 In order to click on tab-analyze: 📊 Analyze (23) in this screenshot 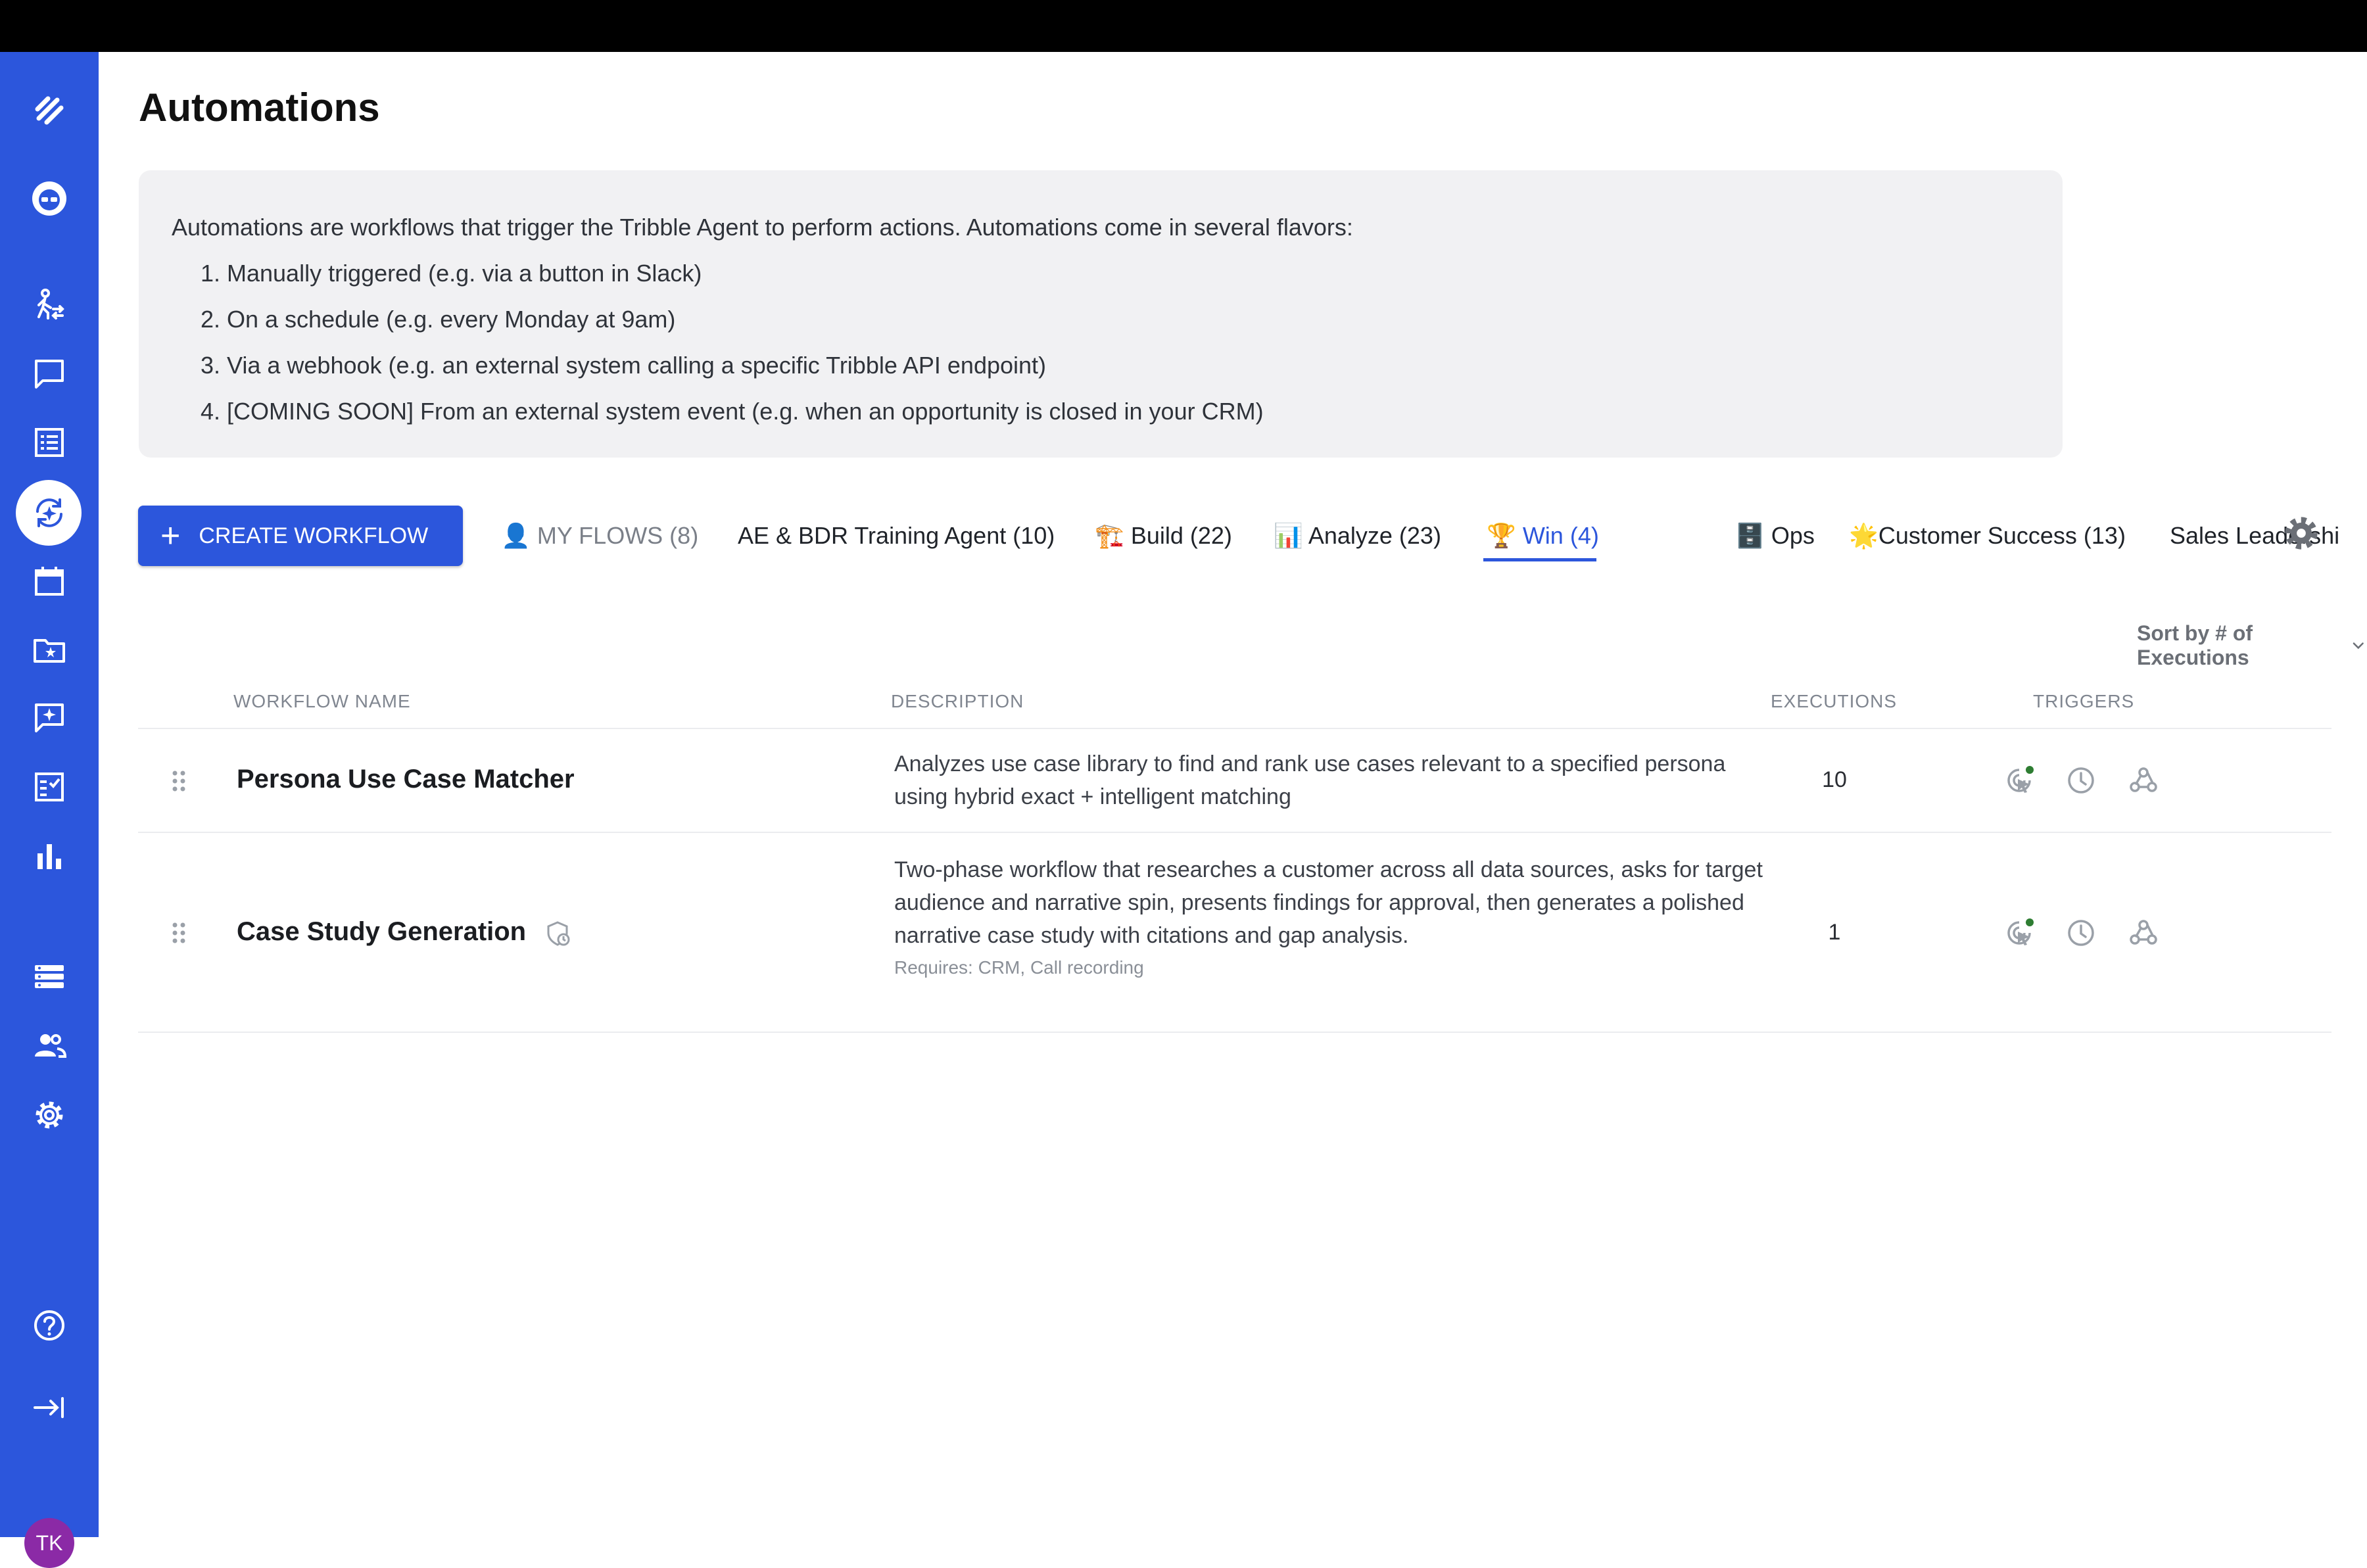, I will do `click(1357, 536)`.